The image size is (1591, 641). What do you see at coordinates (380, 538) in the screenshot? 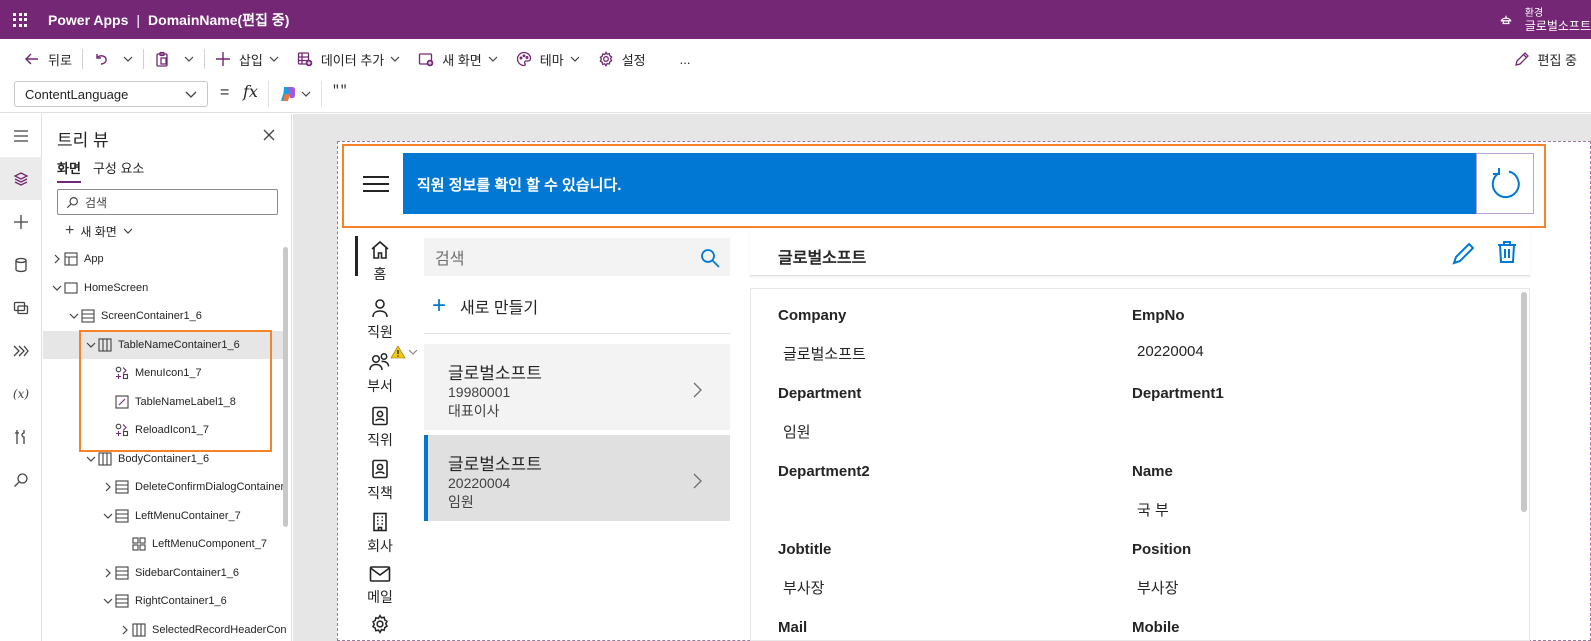
I see `app-menu-item: 회사` at bounding box center [380, 538].